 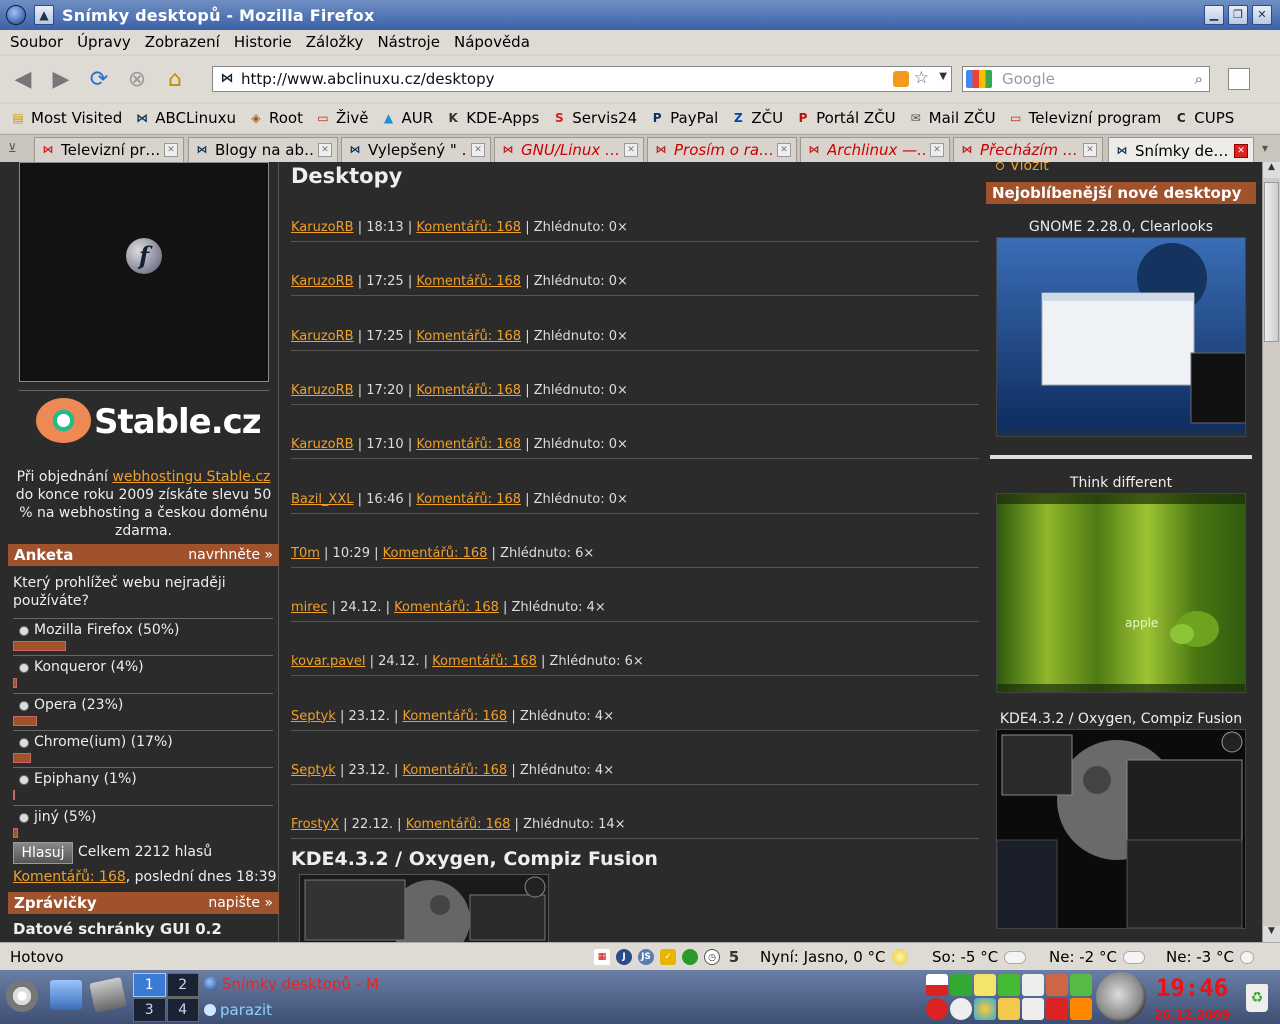 What do you see at coordinates (756, 118) in the screenshot?
I see `bookmark-8: Z ZČU` at bounding box center [756, 118].